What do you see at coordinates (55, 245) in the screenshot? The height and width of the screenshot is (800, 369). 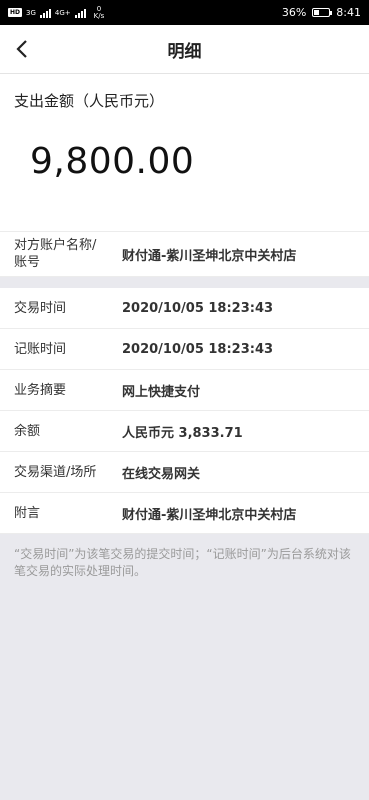 I see `counterparty-label-line1: 对方账户名称/` at bounding box center [55, 245].